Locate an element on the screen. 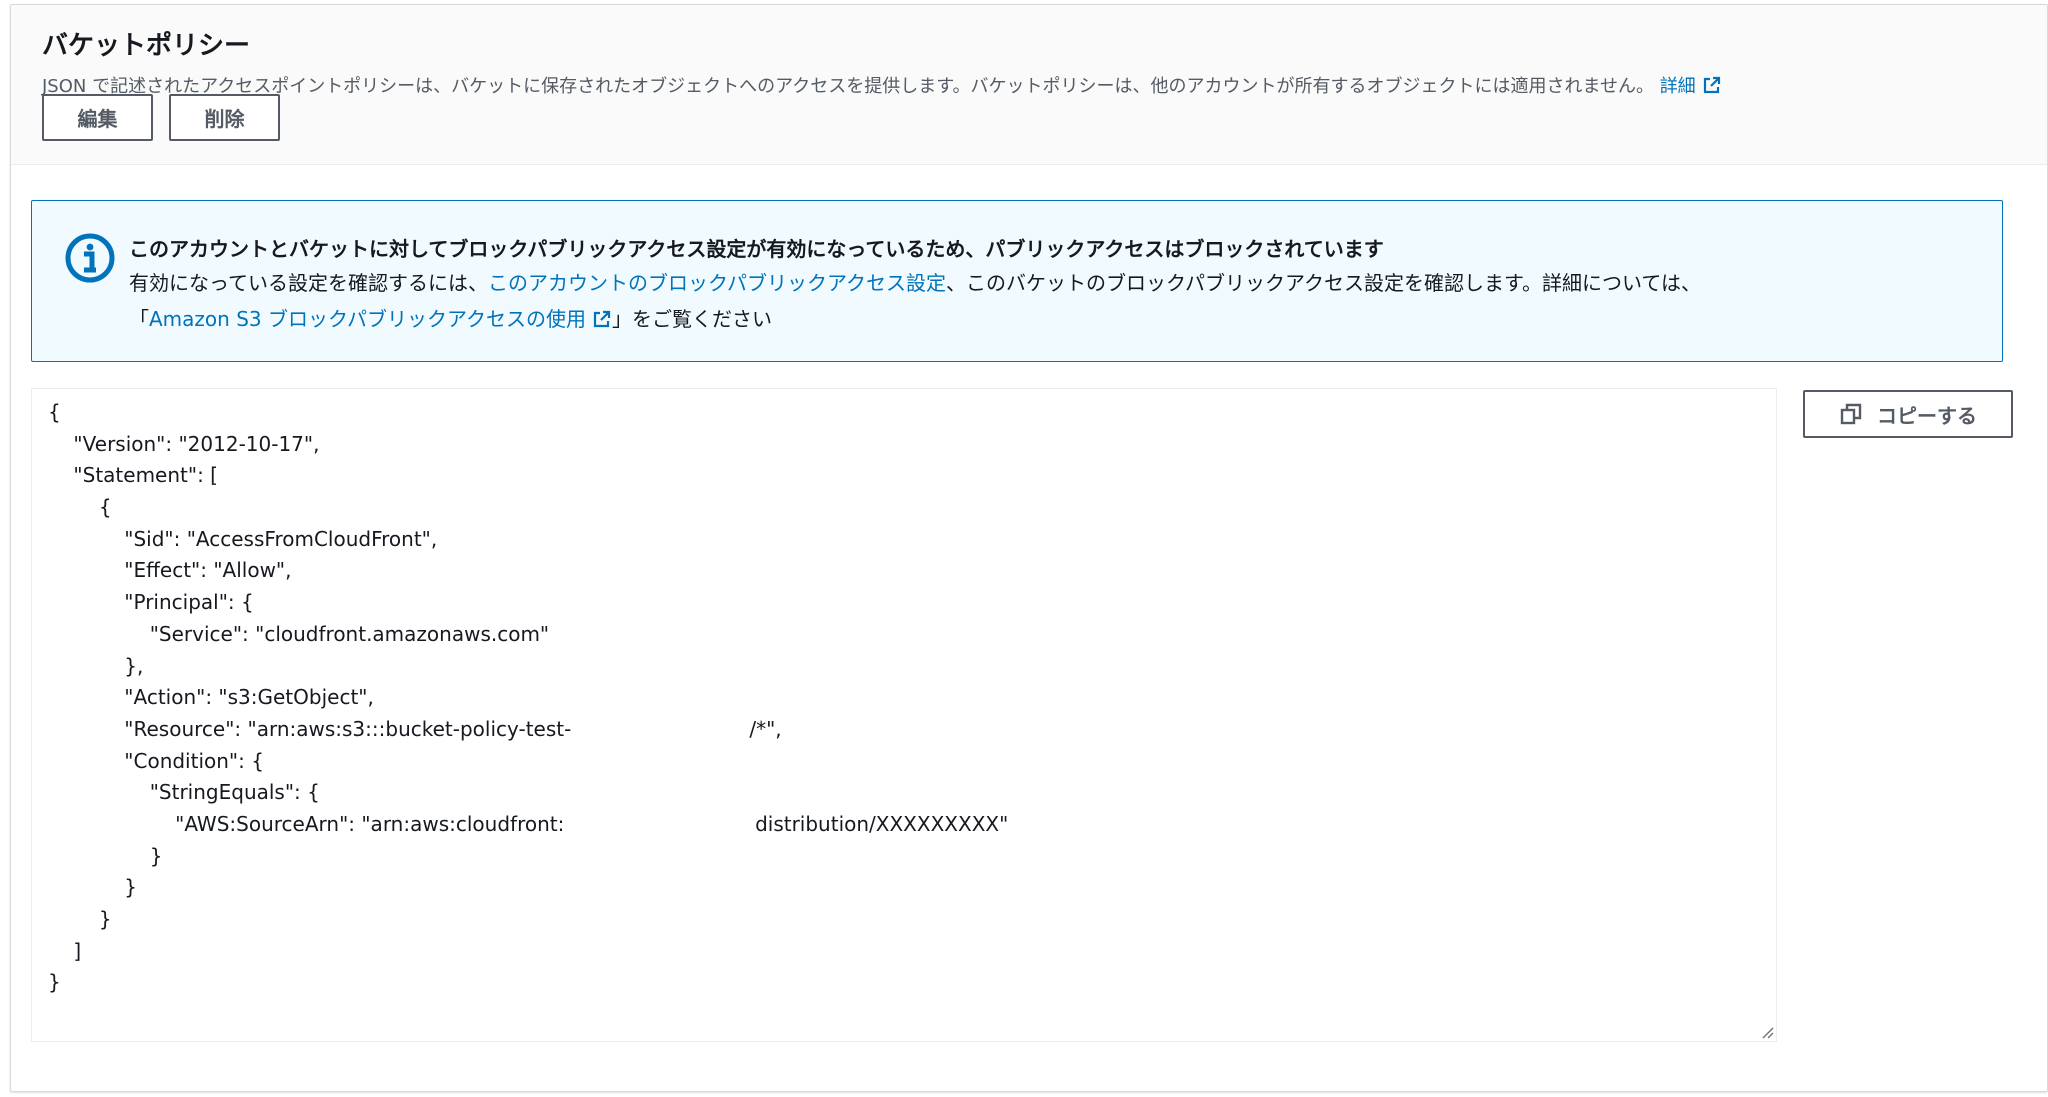  details-link-label: 詳細 is located at coordinates (1677, 86).